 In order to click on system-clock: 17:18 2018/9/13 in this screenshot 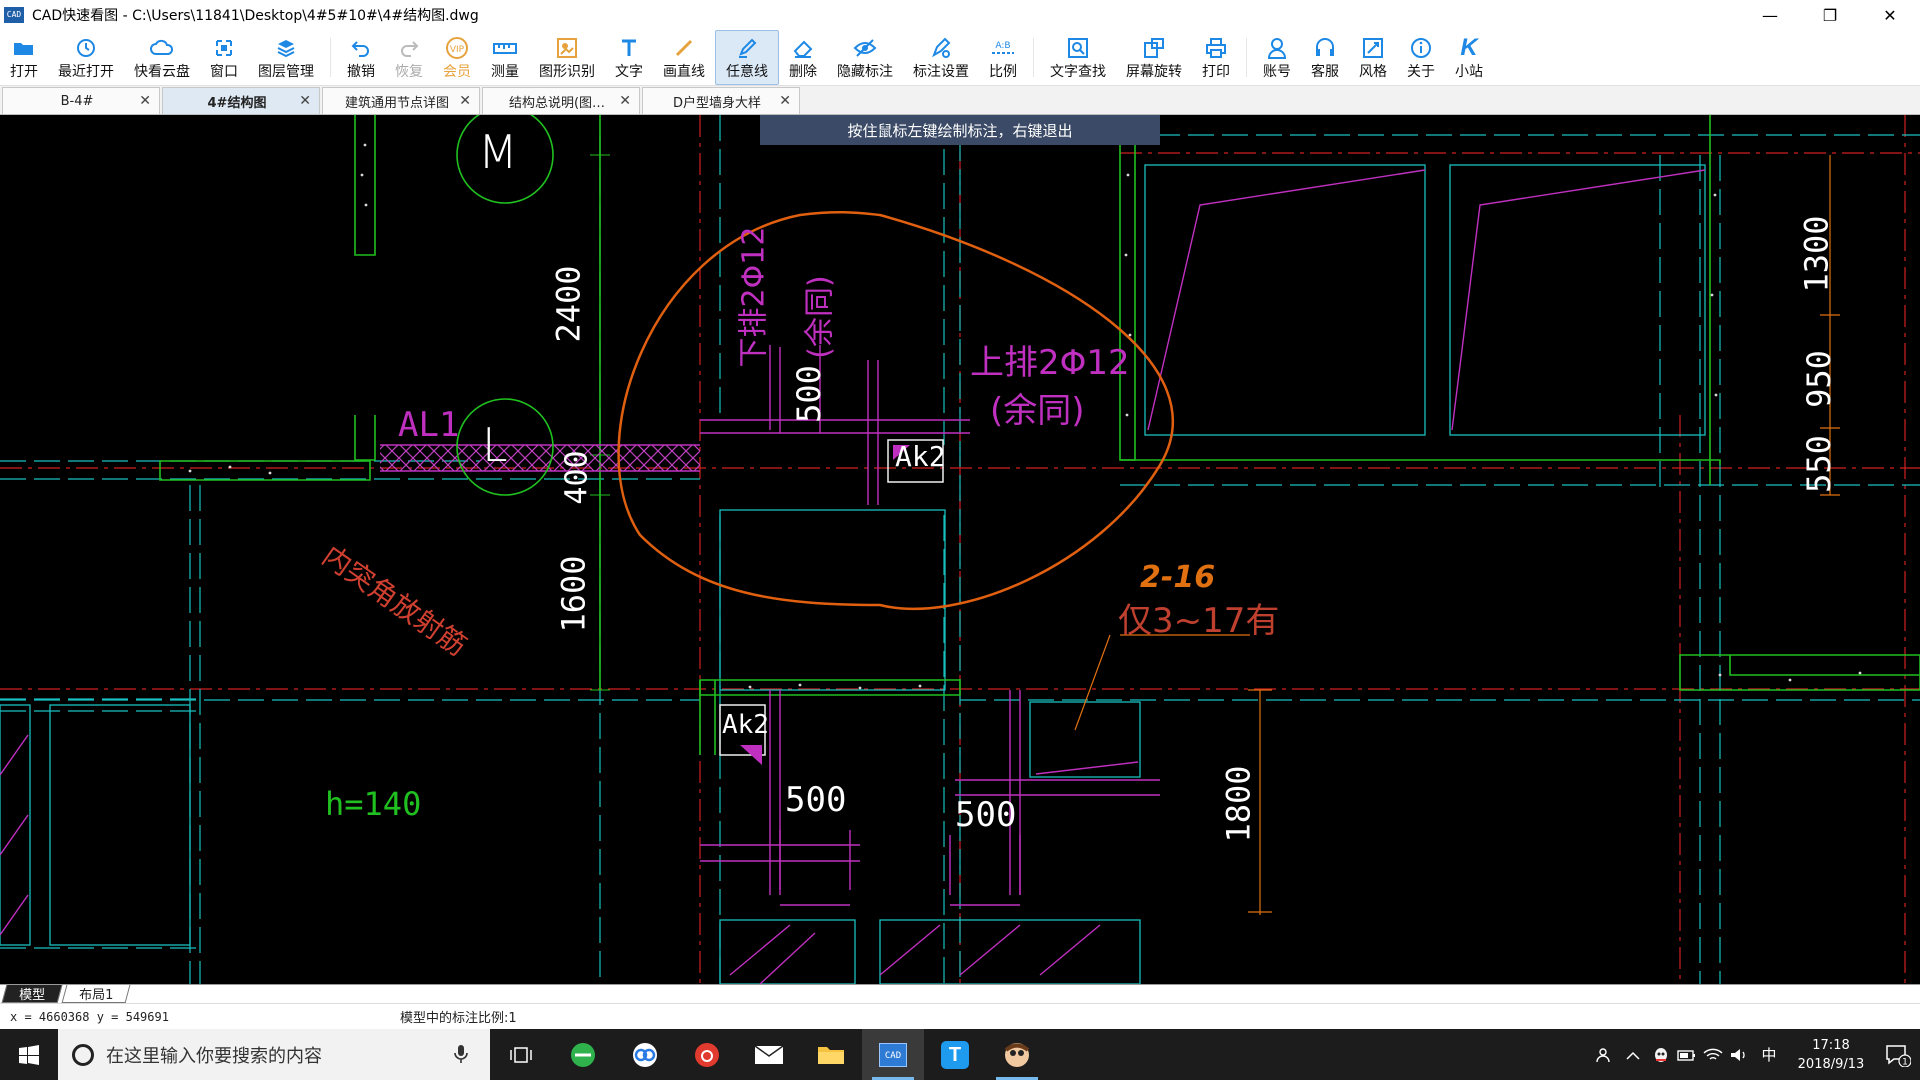, I will do `click(1831, 1055)`.